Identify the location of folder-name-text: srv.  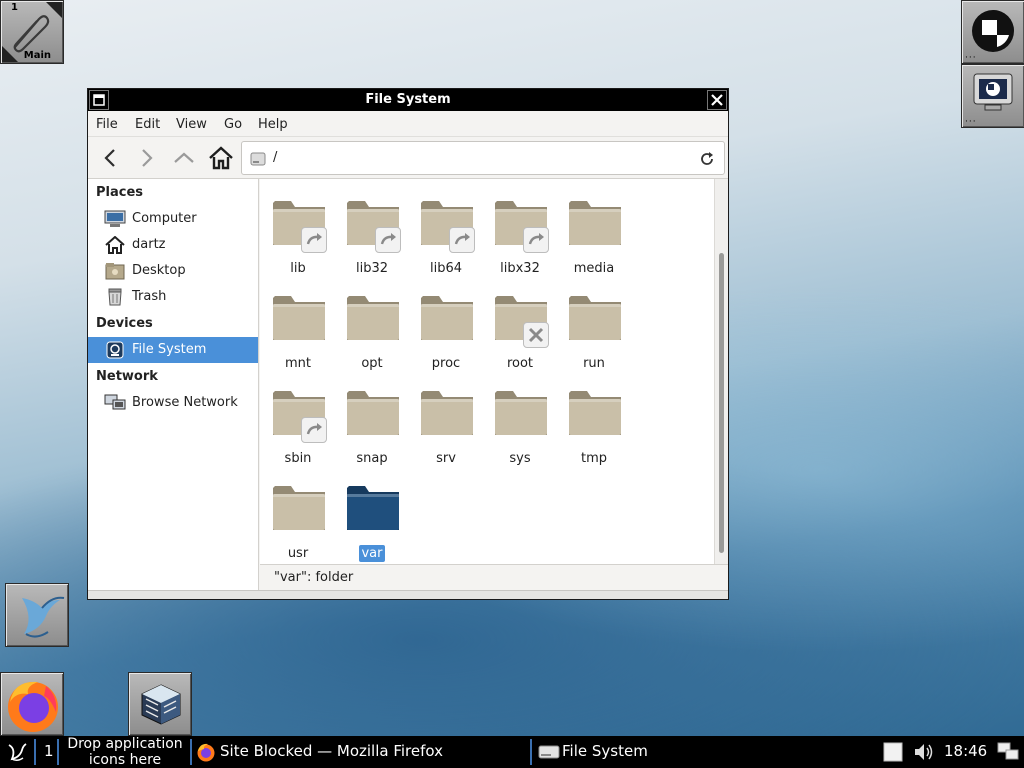
(446, 458).